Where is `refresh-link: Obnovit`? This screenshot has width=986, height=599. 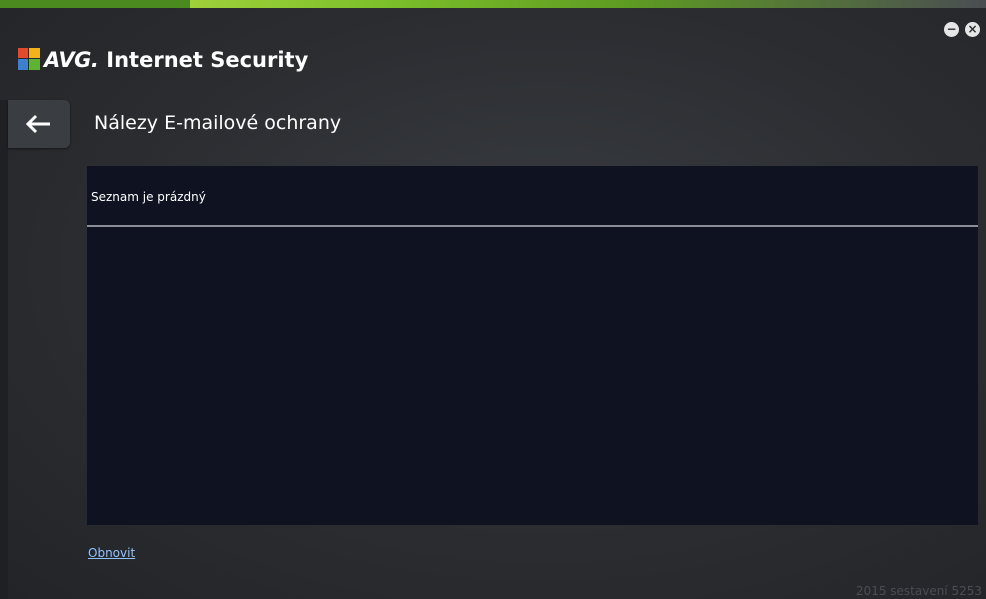
refresh-link: Obnovit is located at coordinates (111, 553).